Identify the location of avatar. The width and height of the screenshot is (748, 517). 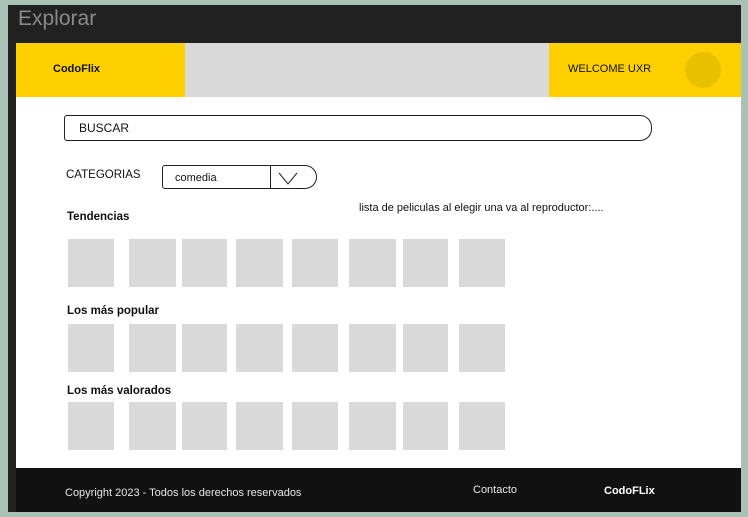
(703, 70).